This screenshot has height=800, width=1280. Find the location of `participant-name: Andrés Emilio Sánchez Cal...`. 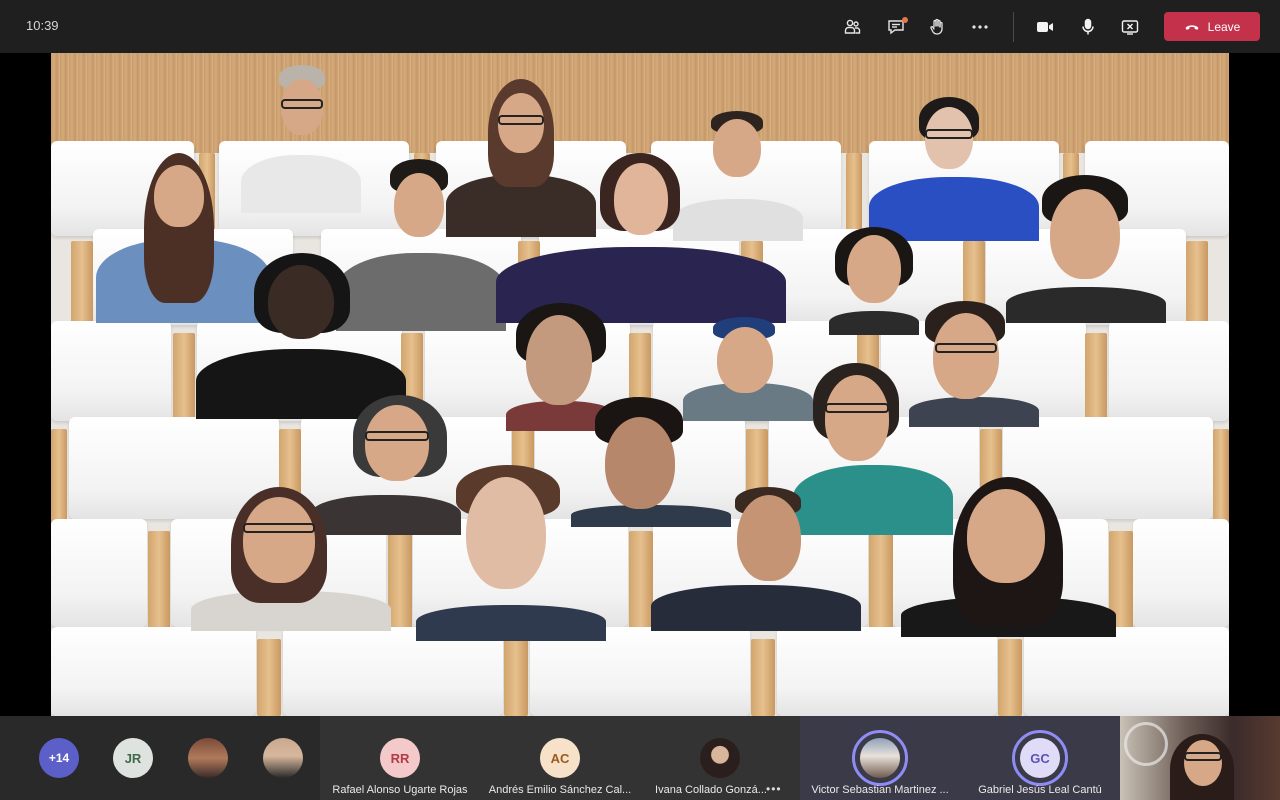

participant-name: Andrés Emilio Sánchez Cal... is located at coordinates (560, 790).